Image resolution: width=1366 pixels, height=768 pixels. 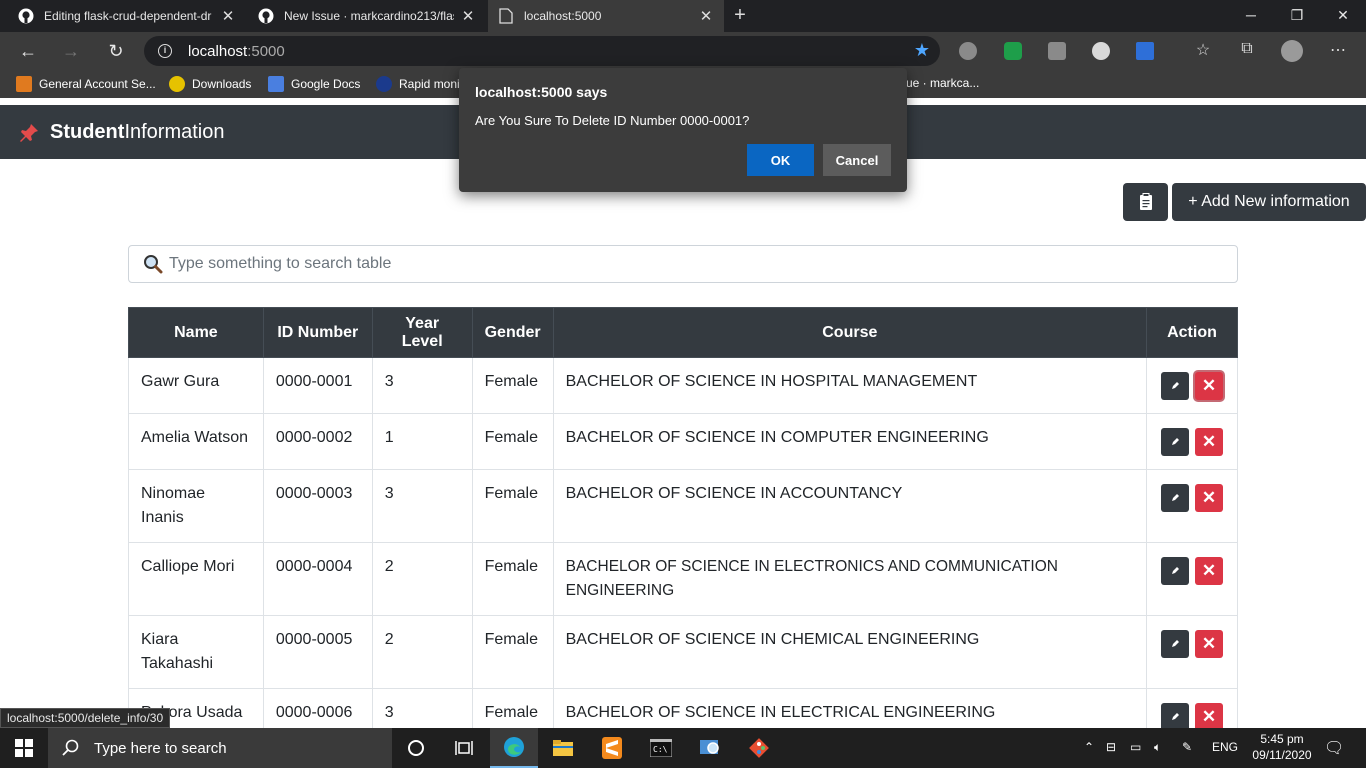 I want to click on table-search, so click(x=683, y=264).